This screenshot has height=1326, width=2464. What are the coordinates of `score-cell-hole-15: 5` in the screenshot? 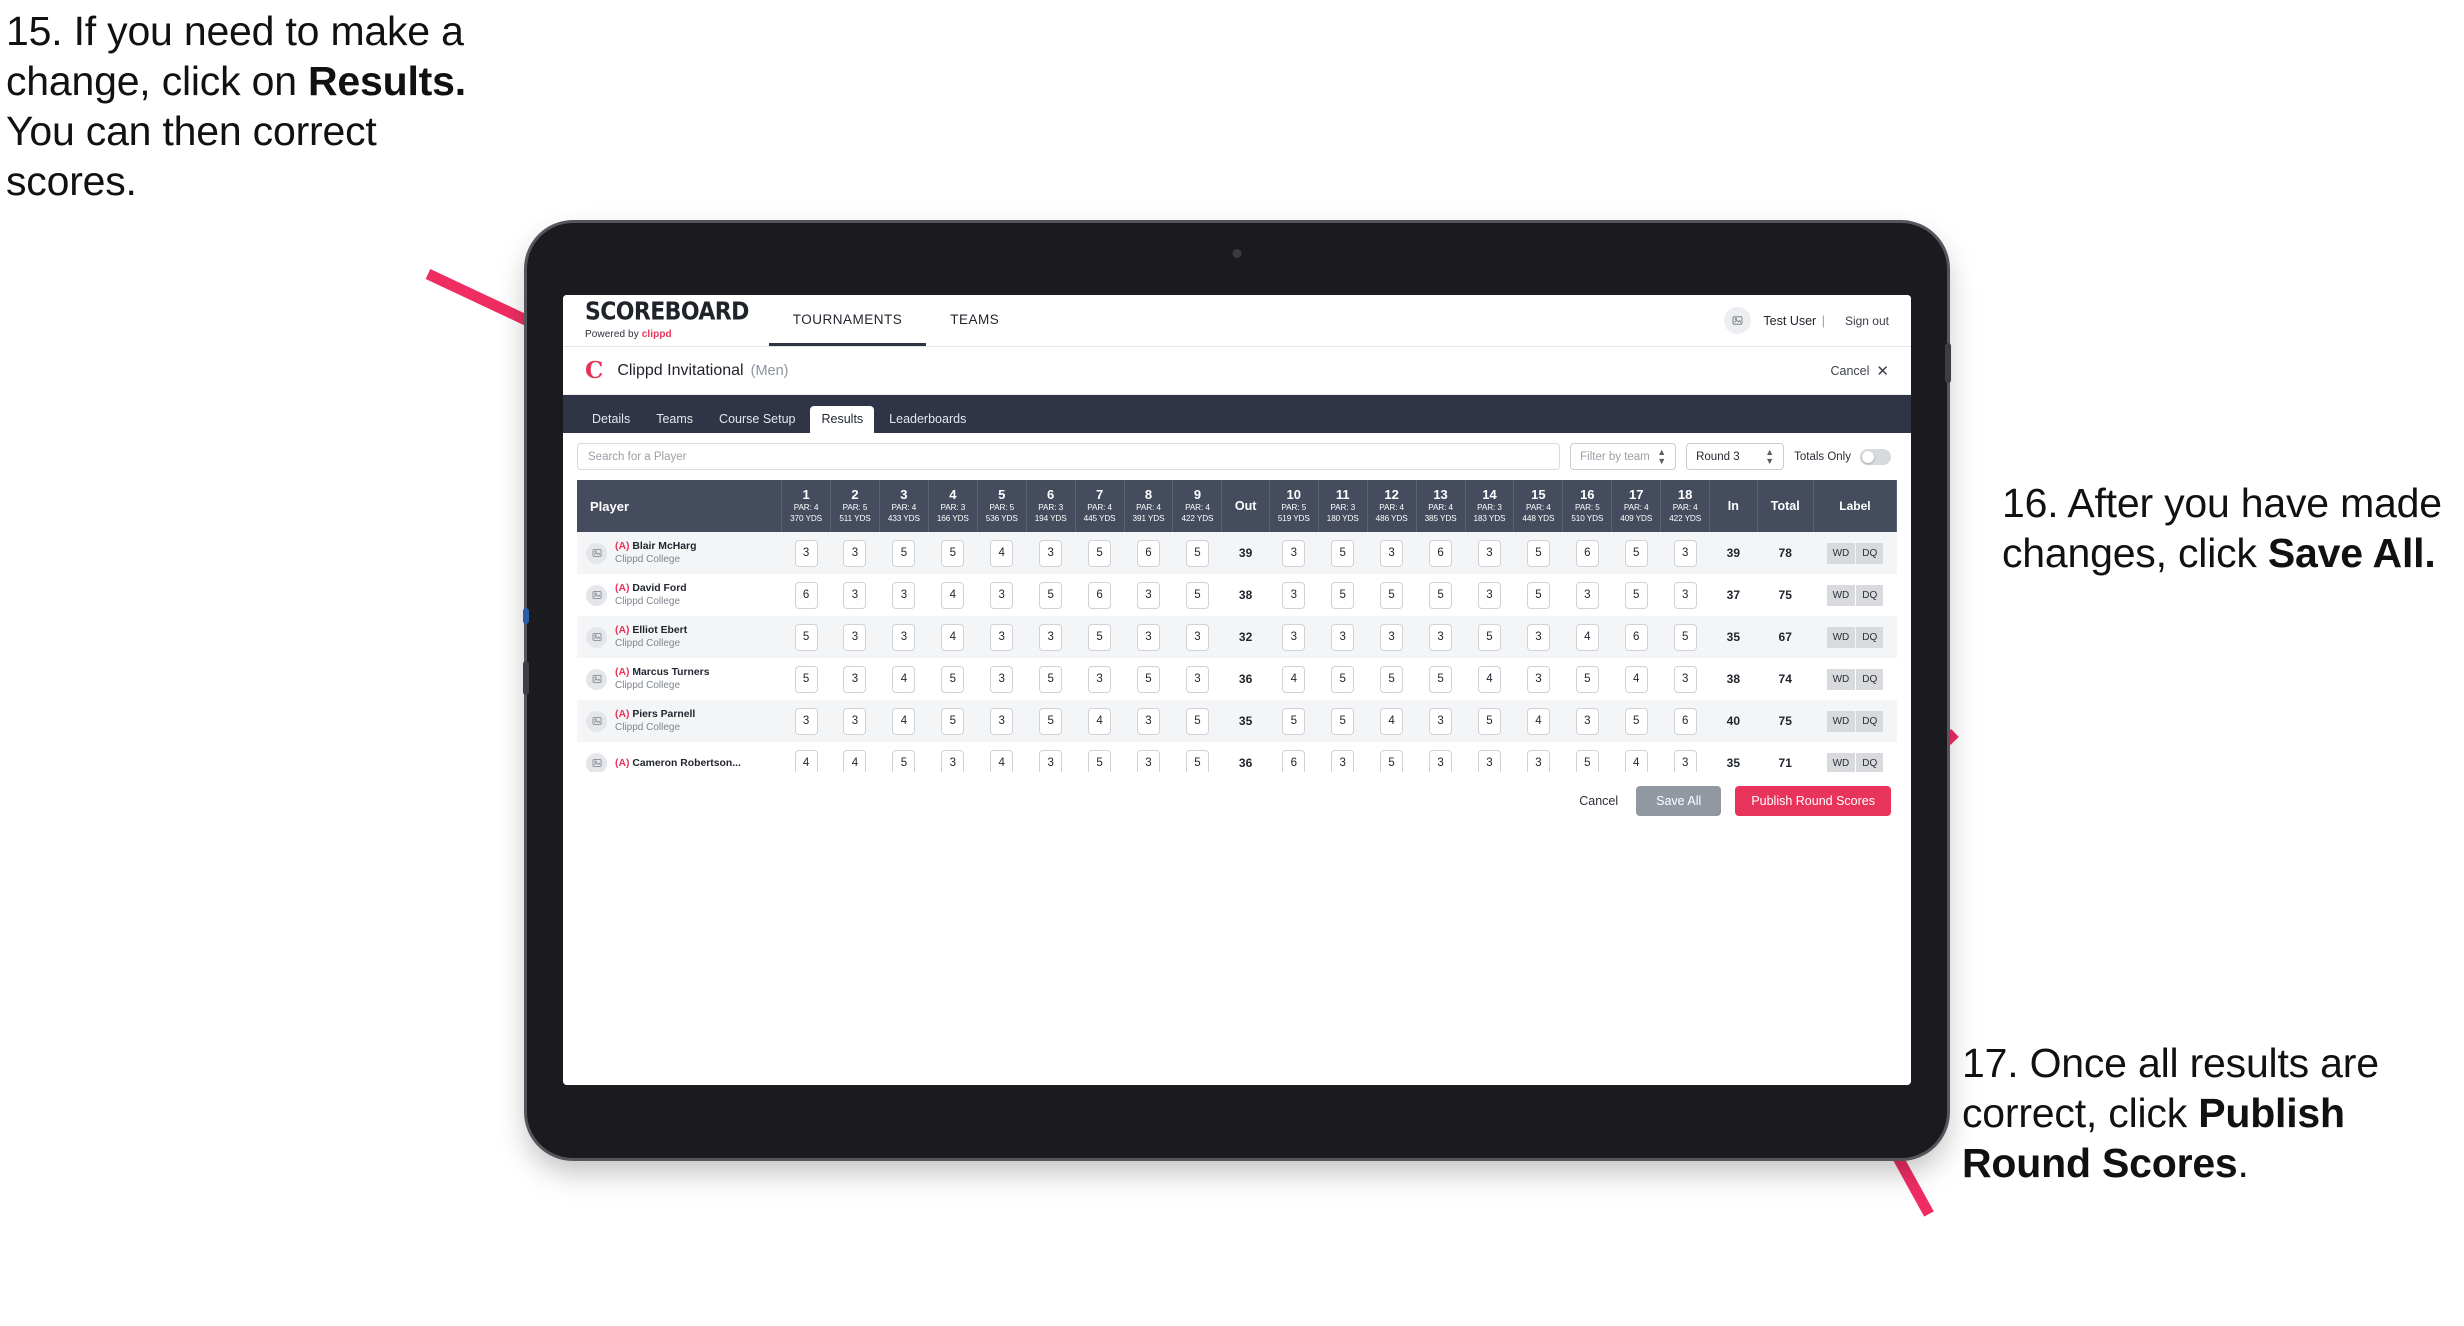 It's located at (1538, 595).